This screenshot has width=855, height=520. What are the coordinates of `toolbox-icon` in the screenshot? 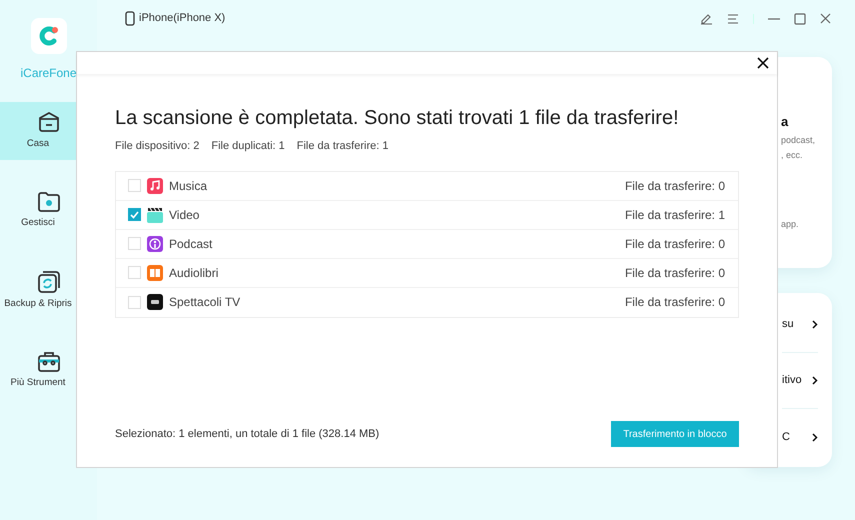 It's located at (48, 362).